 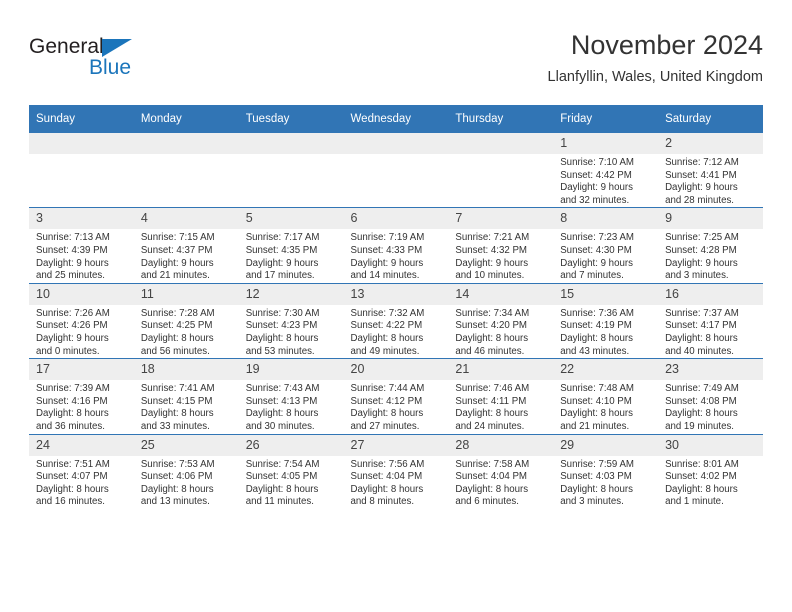 I want to click on day-number, so click(x=186, y=143).